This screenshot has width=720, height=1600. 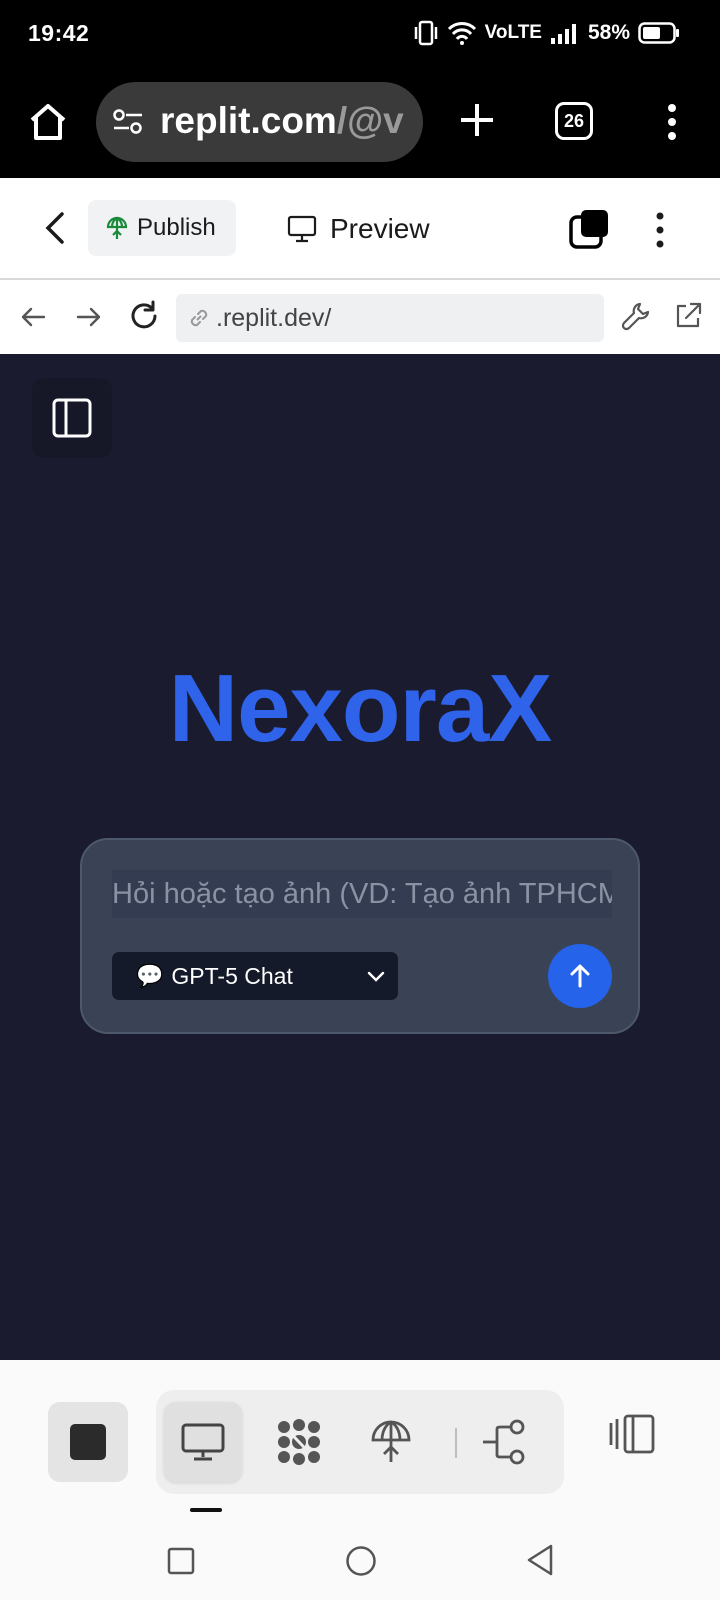 I want to click on agent-tool-button, so click(x=299, y=1442).